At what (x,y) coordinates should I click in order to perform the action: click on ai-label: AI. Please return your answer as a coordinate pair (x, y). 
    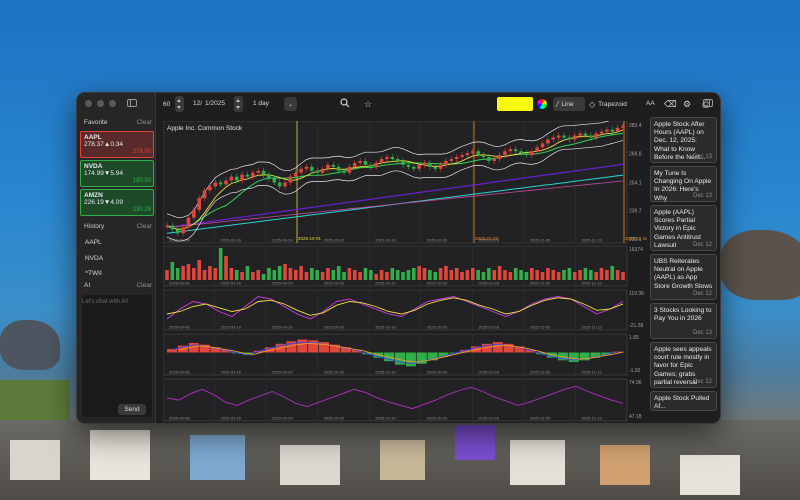
    Looking at the image, I should click on (87, 285).